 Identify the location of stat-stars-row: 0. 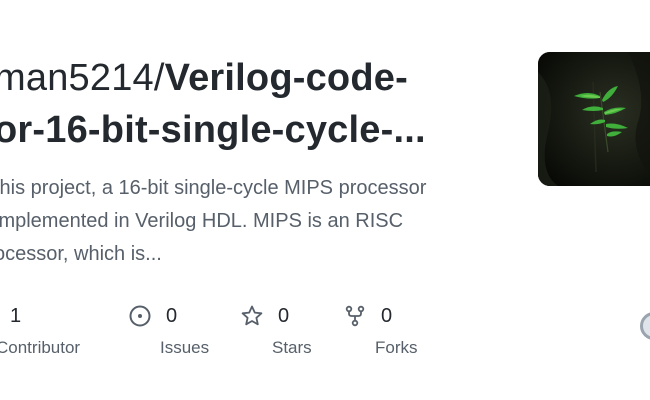
(276, 316).